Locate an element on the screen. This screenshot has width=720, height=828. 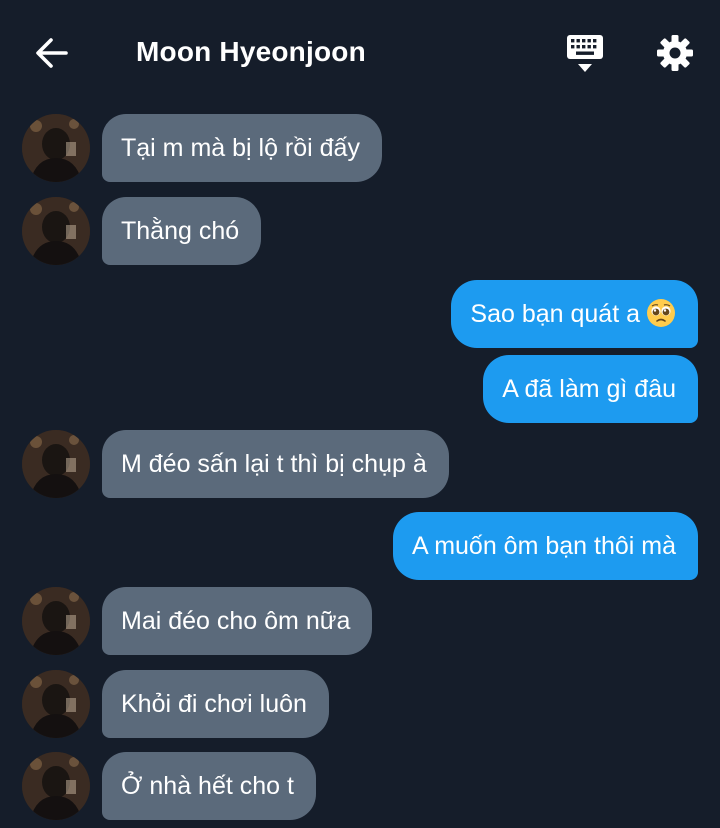
message-text: A muốn ôm bạn thôi mà is located at coordinates (543, 546).